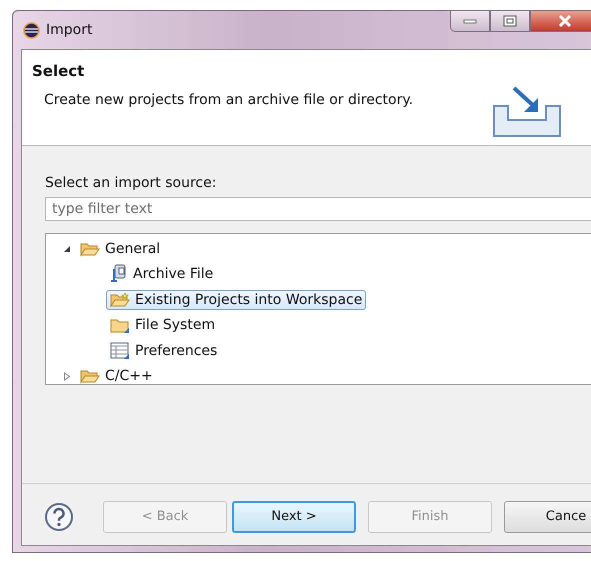 This screenshot has width=591, height=561. I want to click on tree-item: C/C++, so click(116, 376).